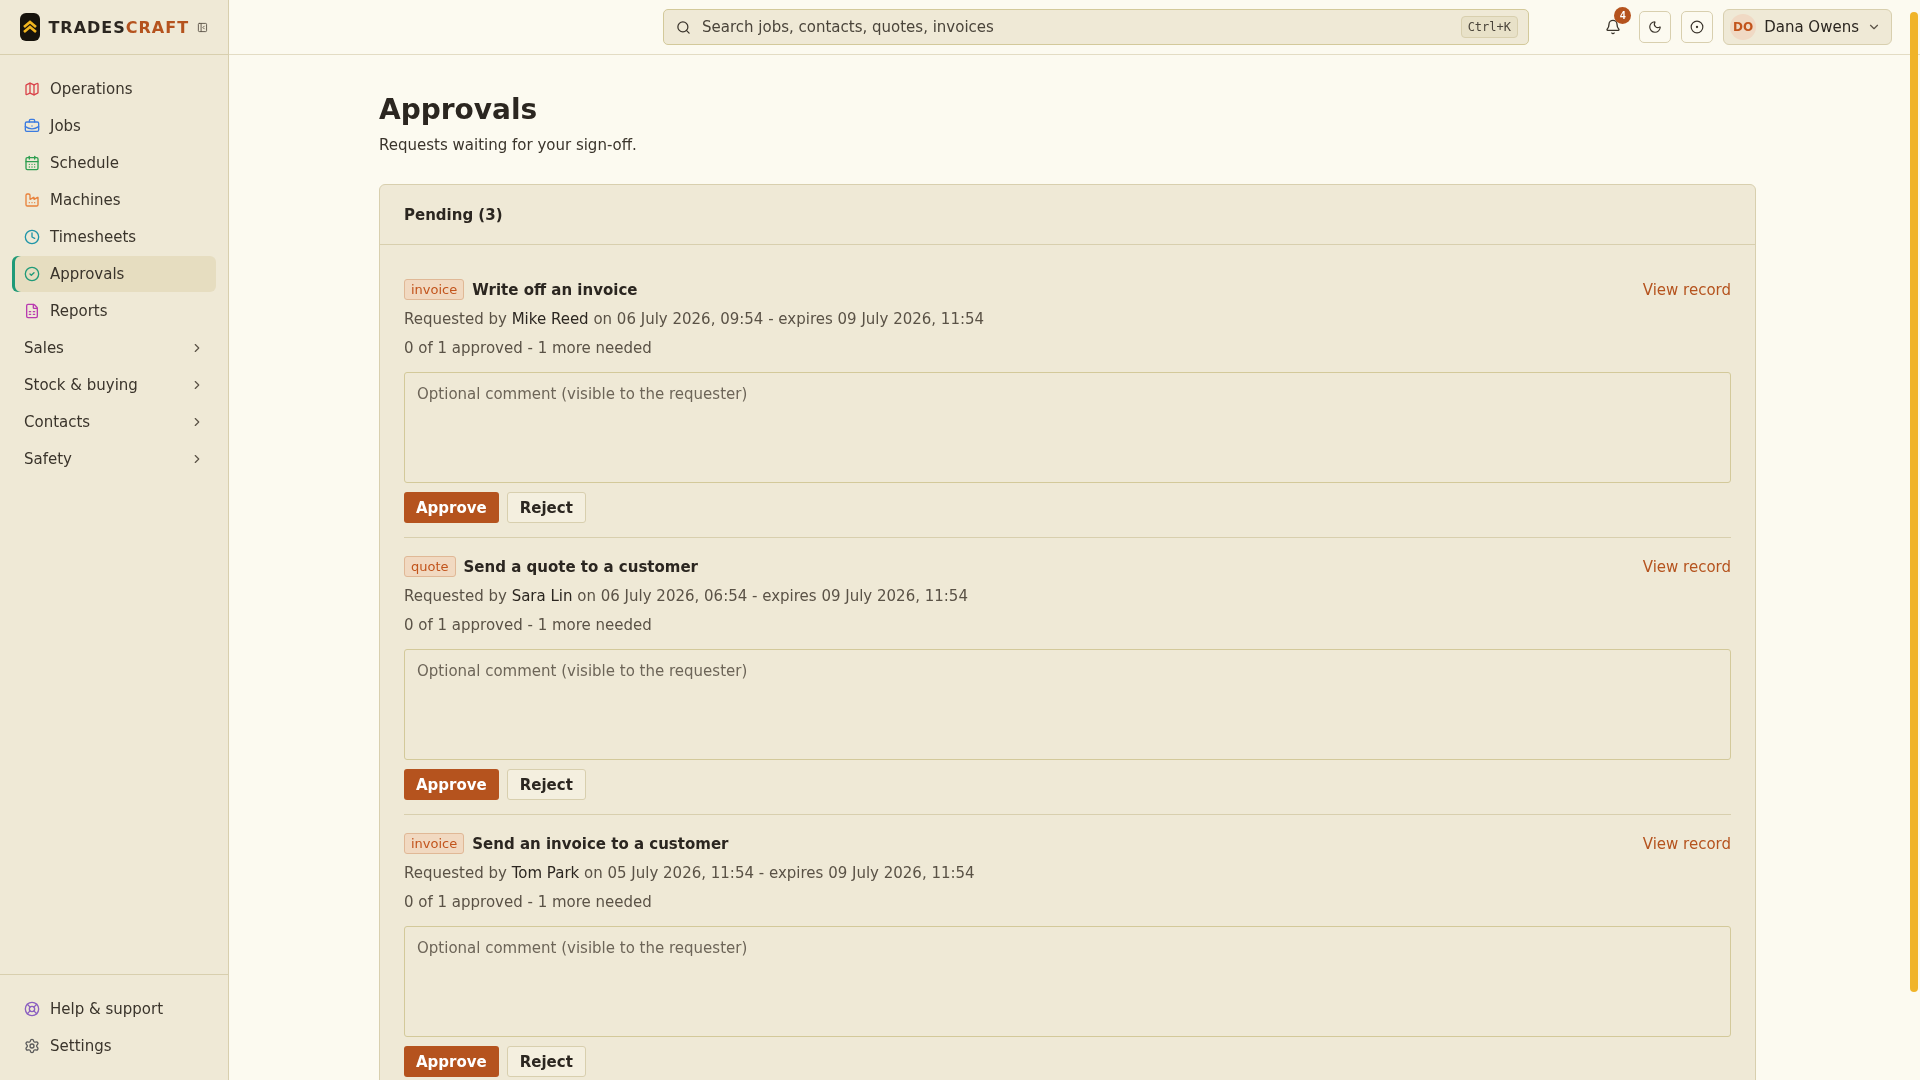 This screenshot has height=1080, width=1920. I want to click on request-title: Send an invoice to a customer, so click(600, 843).